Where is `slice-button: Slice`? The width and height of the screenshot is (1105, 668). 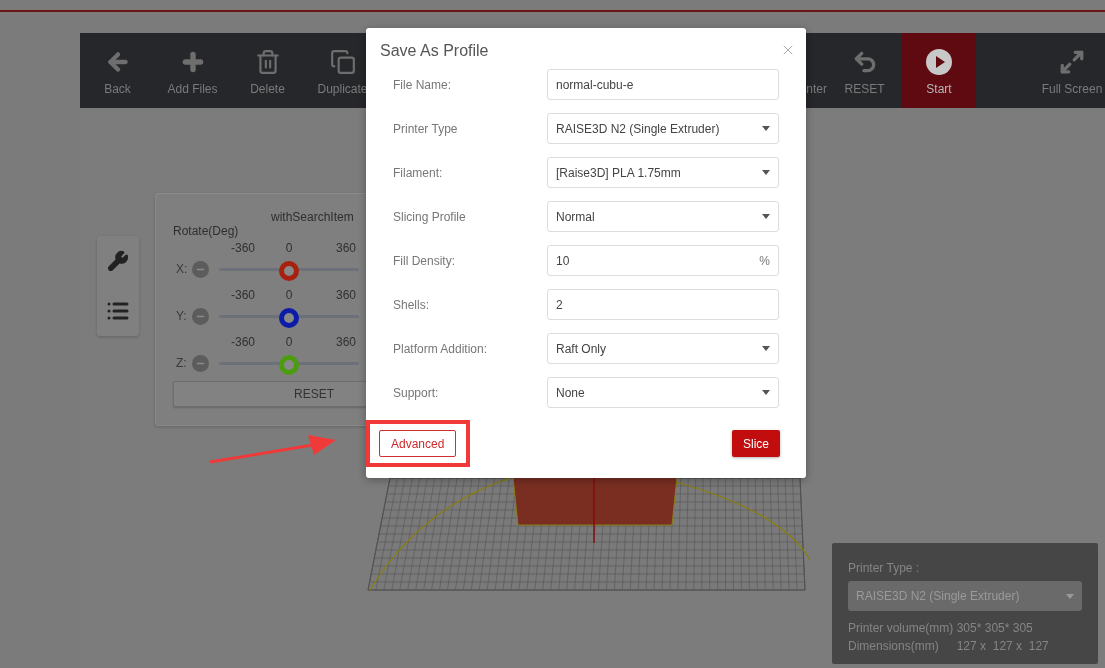 slice-button: Slice is located at coordinates (756, 443).